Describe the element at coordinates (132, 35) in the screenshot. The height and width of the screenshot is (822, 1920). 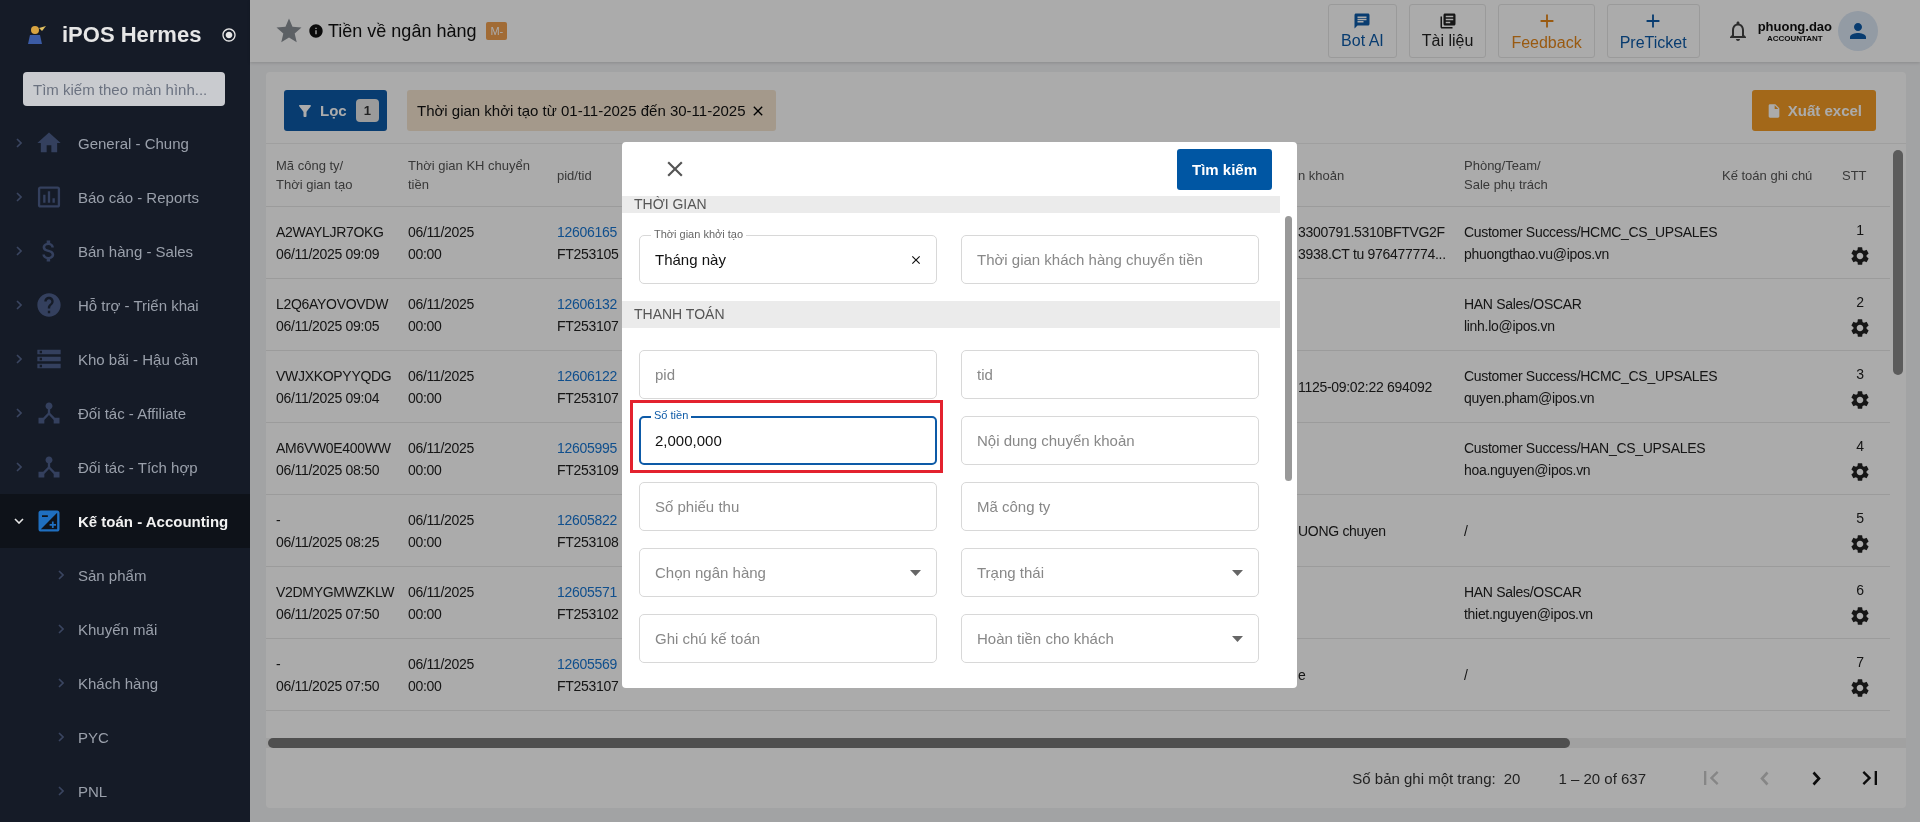
I see `app-title: iPOS Hermes` at that location.